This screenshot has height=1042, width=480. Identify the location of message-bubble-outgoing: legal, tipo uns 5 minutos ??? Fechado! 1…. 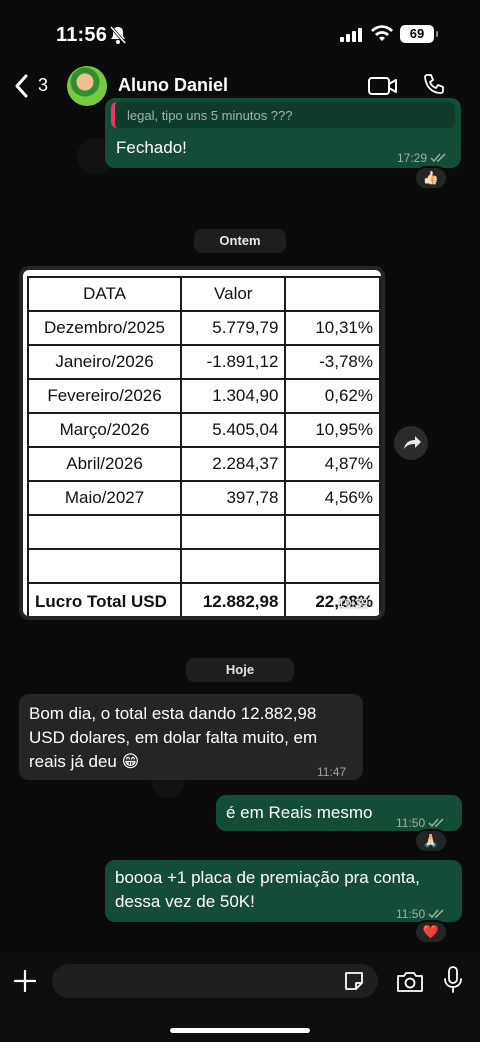
(283, 133).